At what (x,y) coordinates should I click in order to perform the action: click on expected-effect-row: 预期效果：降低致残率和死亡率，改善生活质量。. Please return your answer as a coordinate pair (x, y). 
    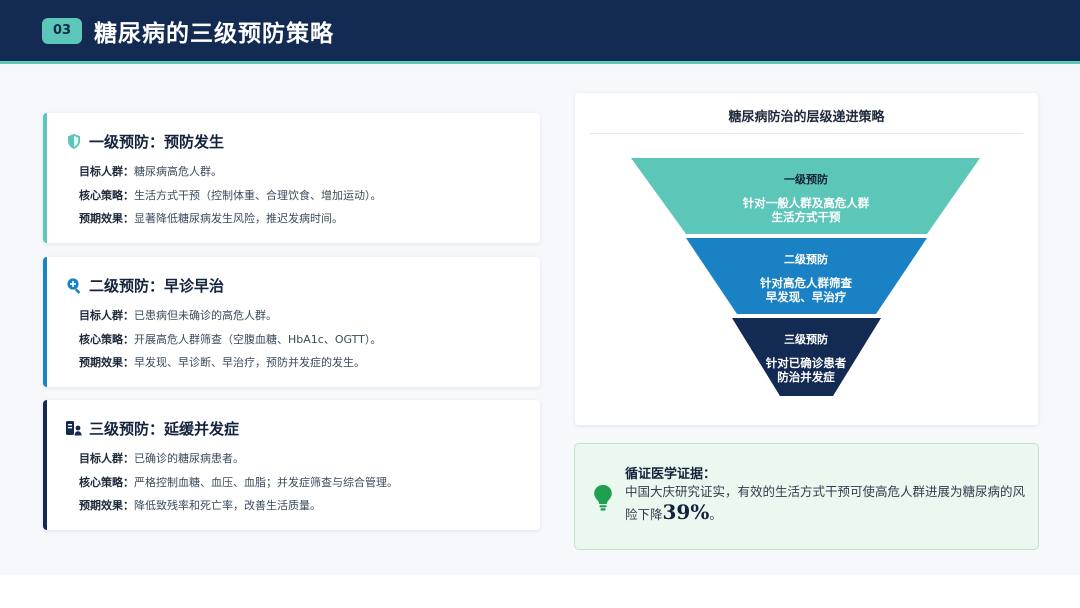
    Looking at the image, I should click on (238, 506).